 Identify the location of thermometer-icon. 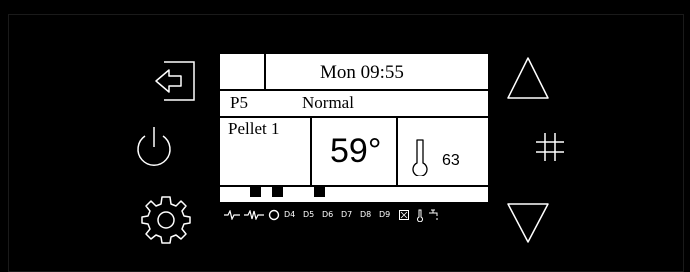
(420, 157).